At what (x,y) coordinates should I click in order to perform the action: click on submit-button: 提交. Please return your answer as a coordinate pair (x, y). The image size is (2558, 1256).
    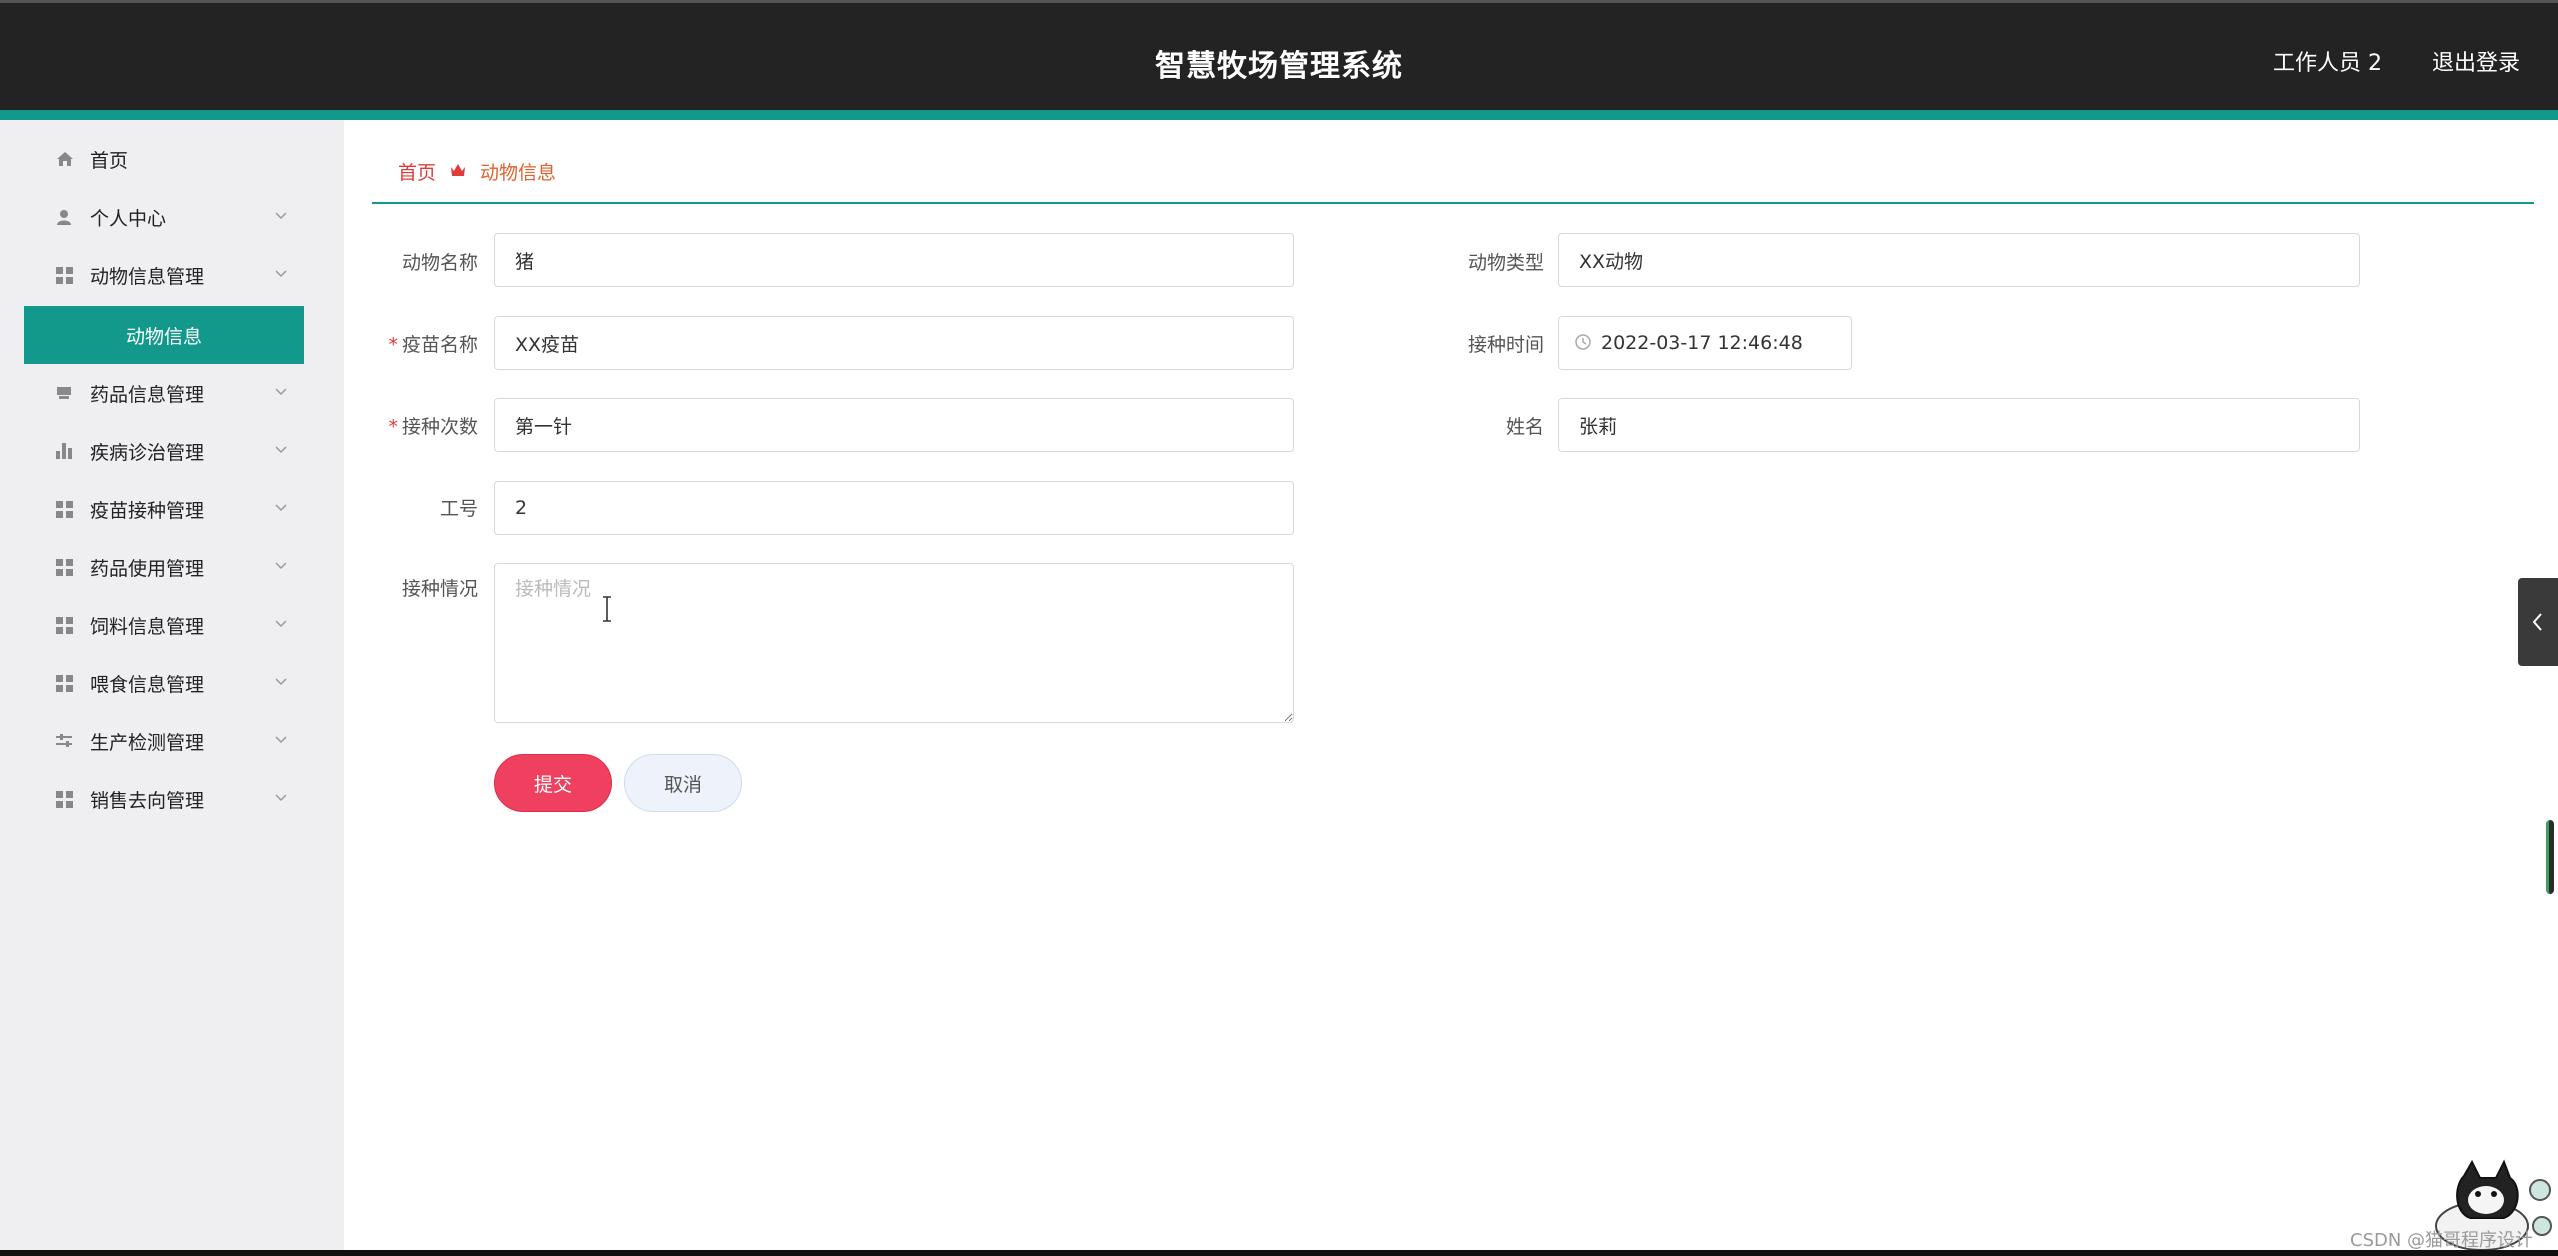
    Looking at the image, I should click on (553, 783).